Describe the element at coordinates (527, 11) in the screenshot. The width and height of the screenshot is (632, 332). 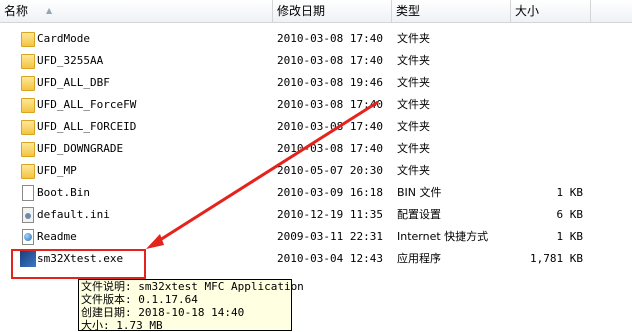
I see `column-header-size-label: 大小` at that location.